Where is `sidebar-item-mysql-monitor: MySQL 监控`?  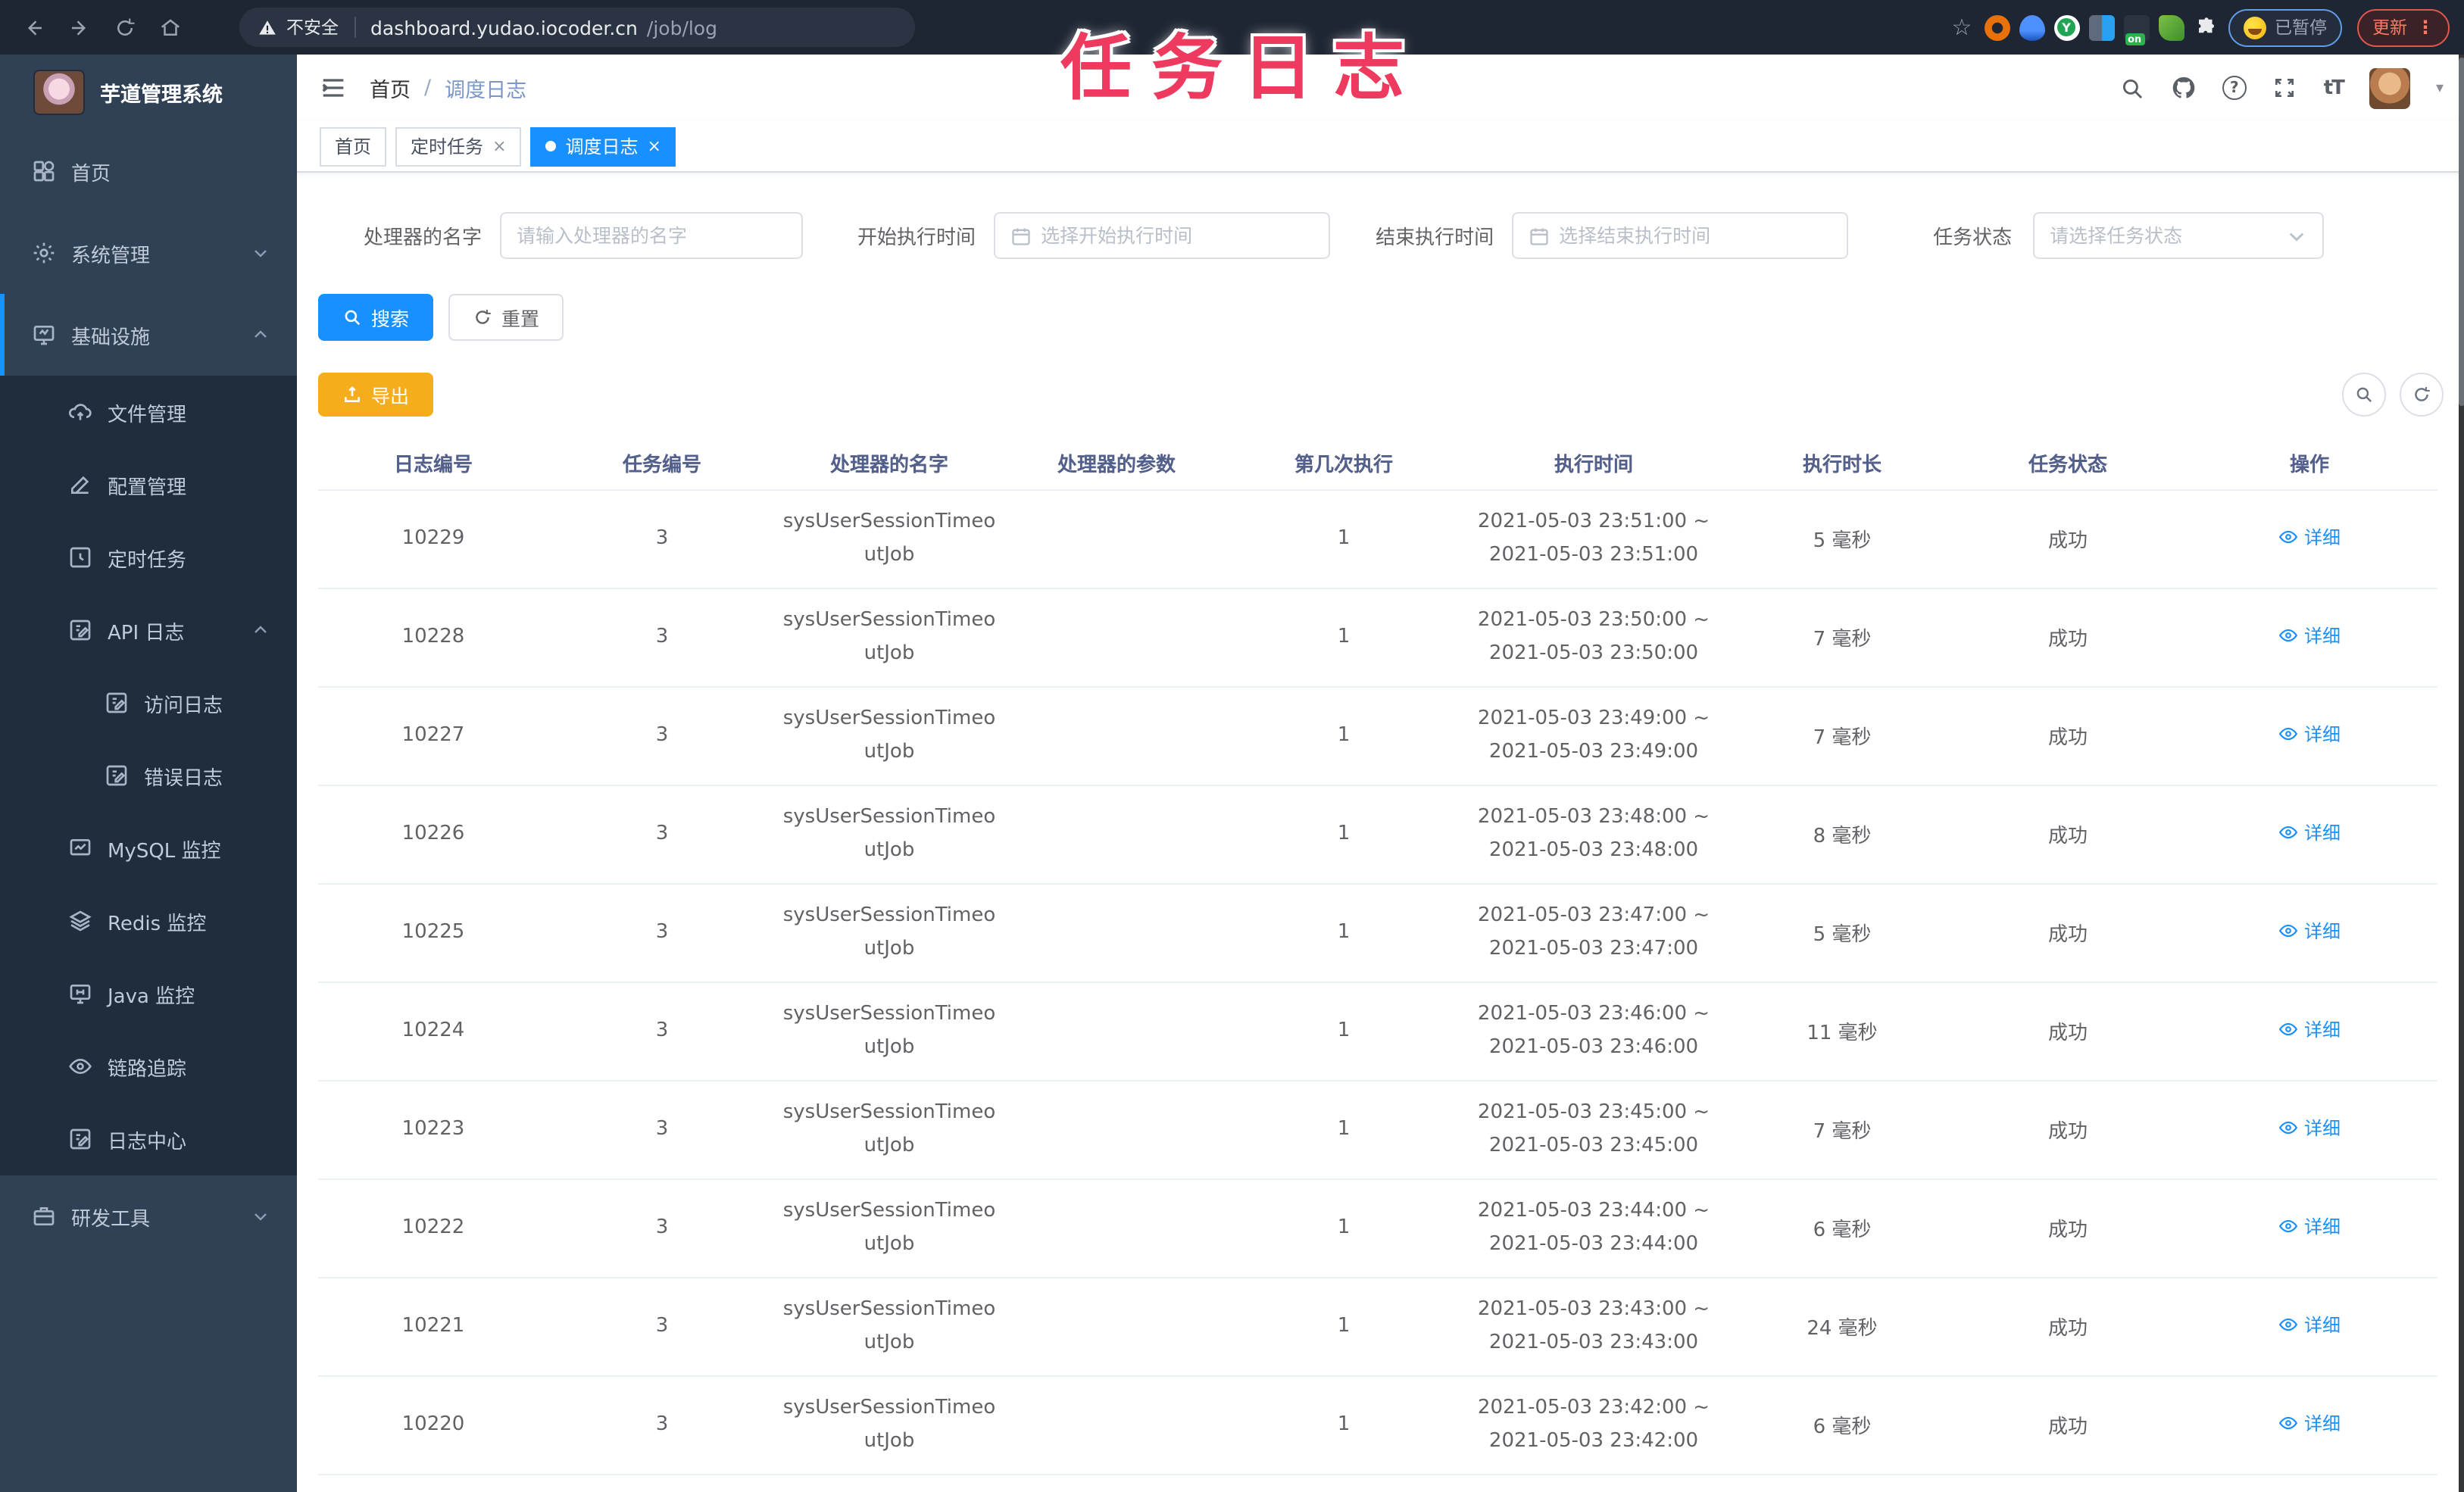
sidebar-item-mysql-monitor: MySQL 监控 is located at coordinates (148, 848).